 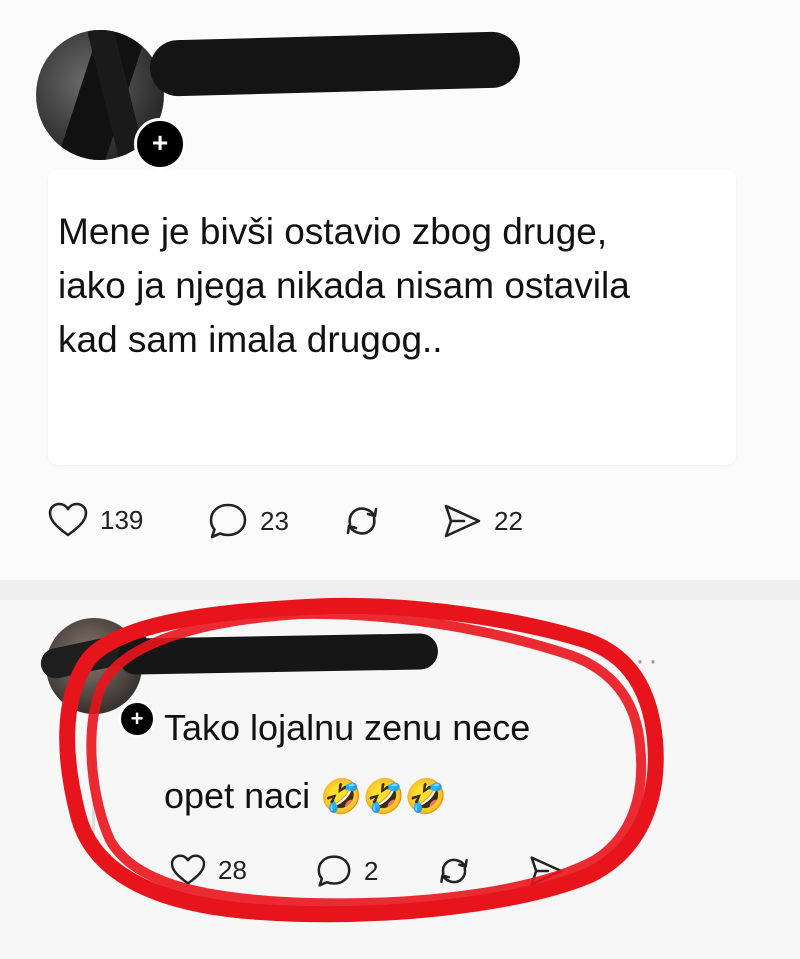 I want to click on share-button: 22, so click(x=482, y=521).